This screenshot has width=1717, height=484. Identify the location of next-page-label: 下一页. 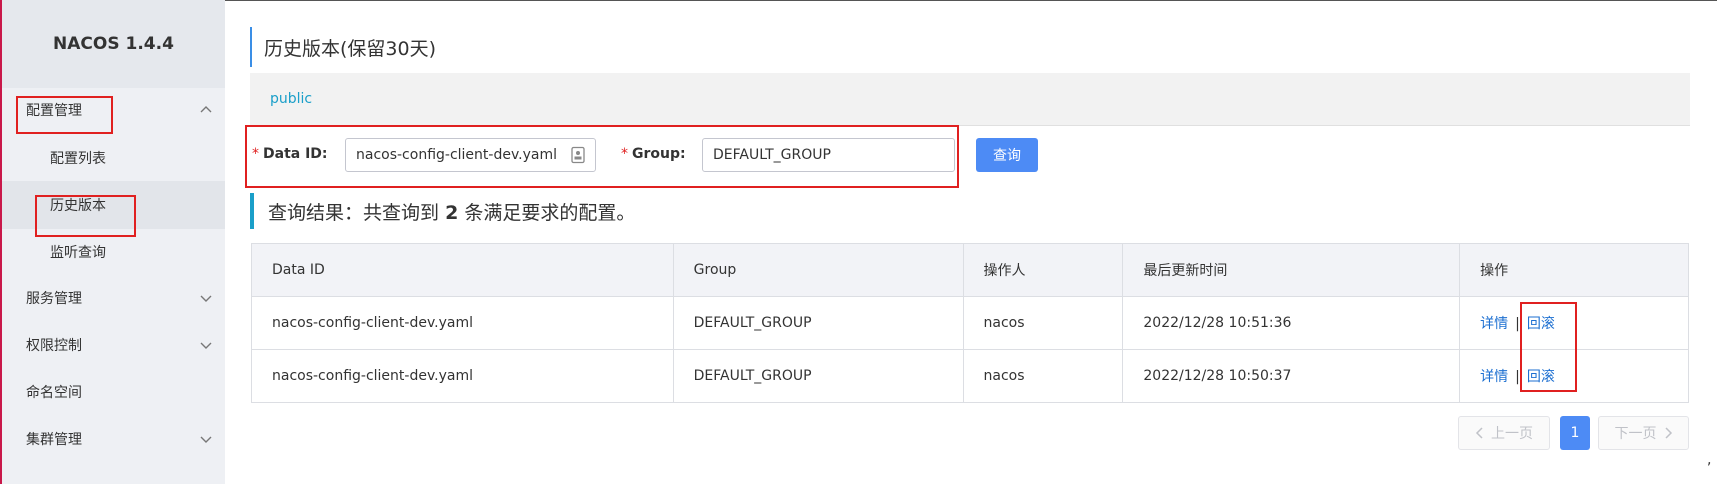
(1635, 434).